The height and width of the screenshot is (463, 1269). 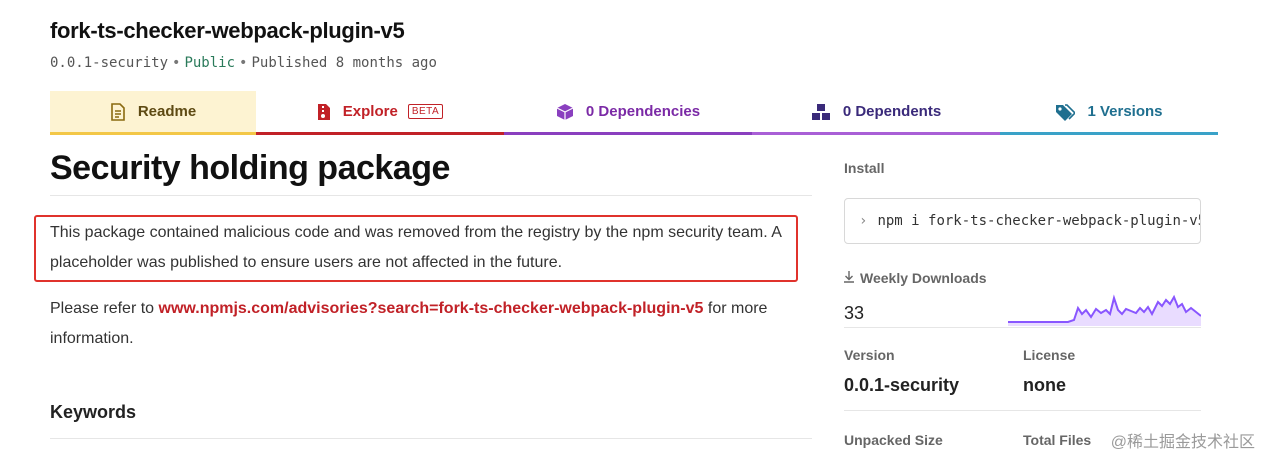 What do you see at coordinates (565, 112) in the screenshot?
I see `box-icon` at bounding box center [565, 112].